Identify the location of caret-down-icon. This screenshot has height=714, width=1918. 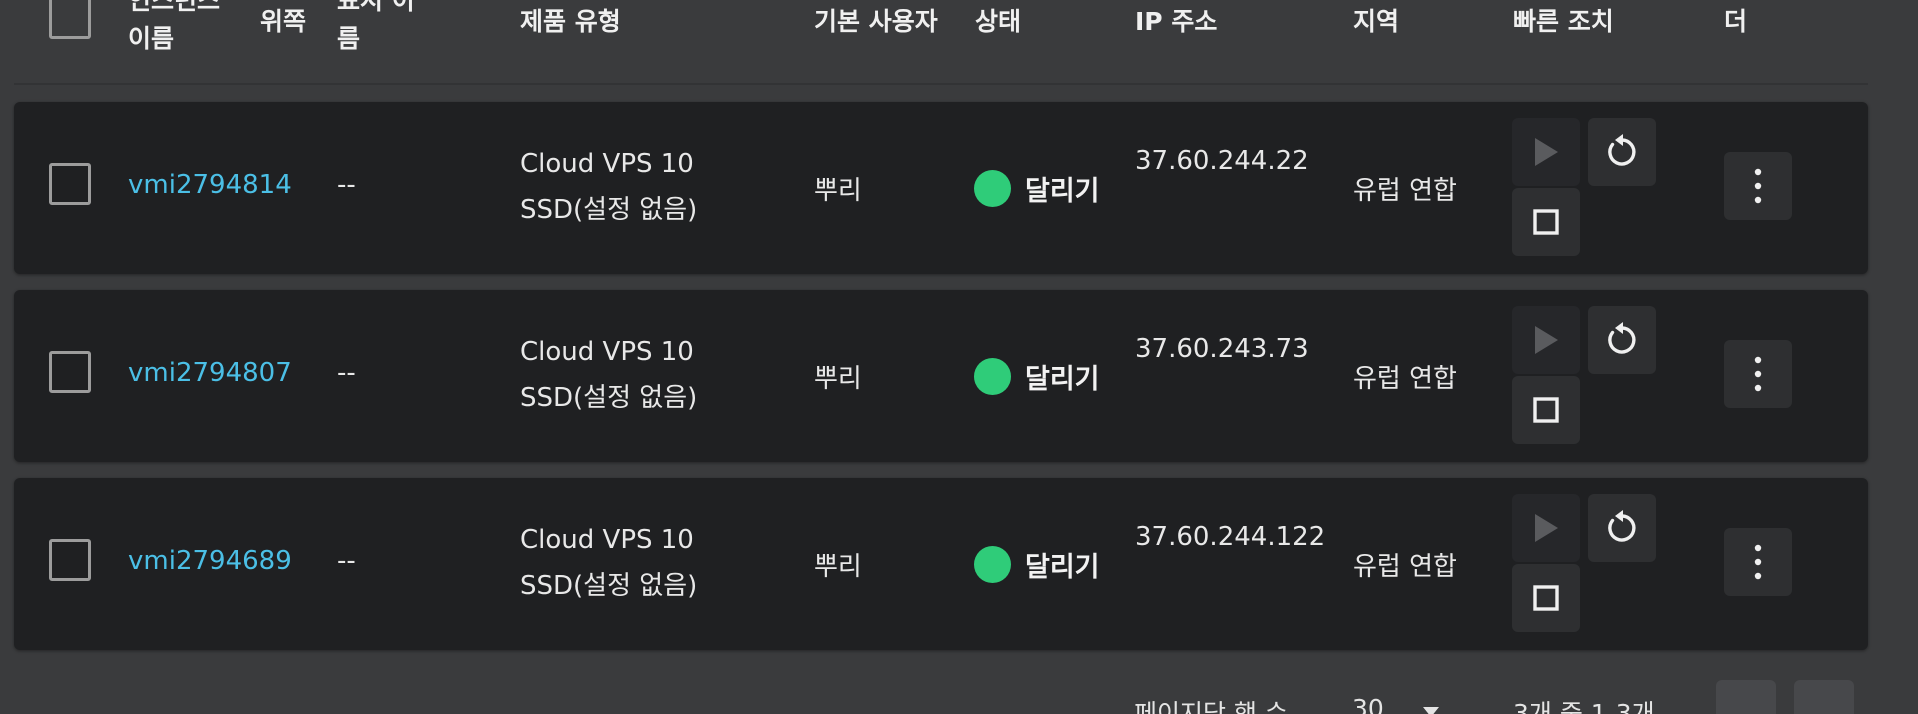
(1431, 710).